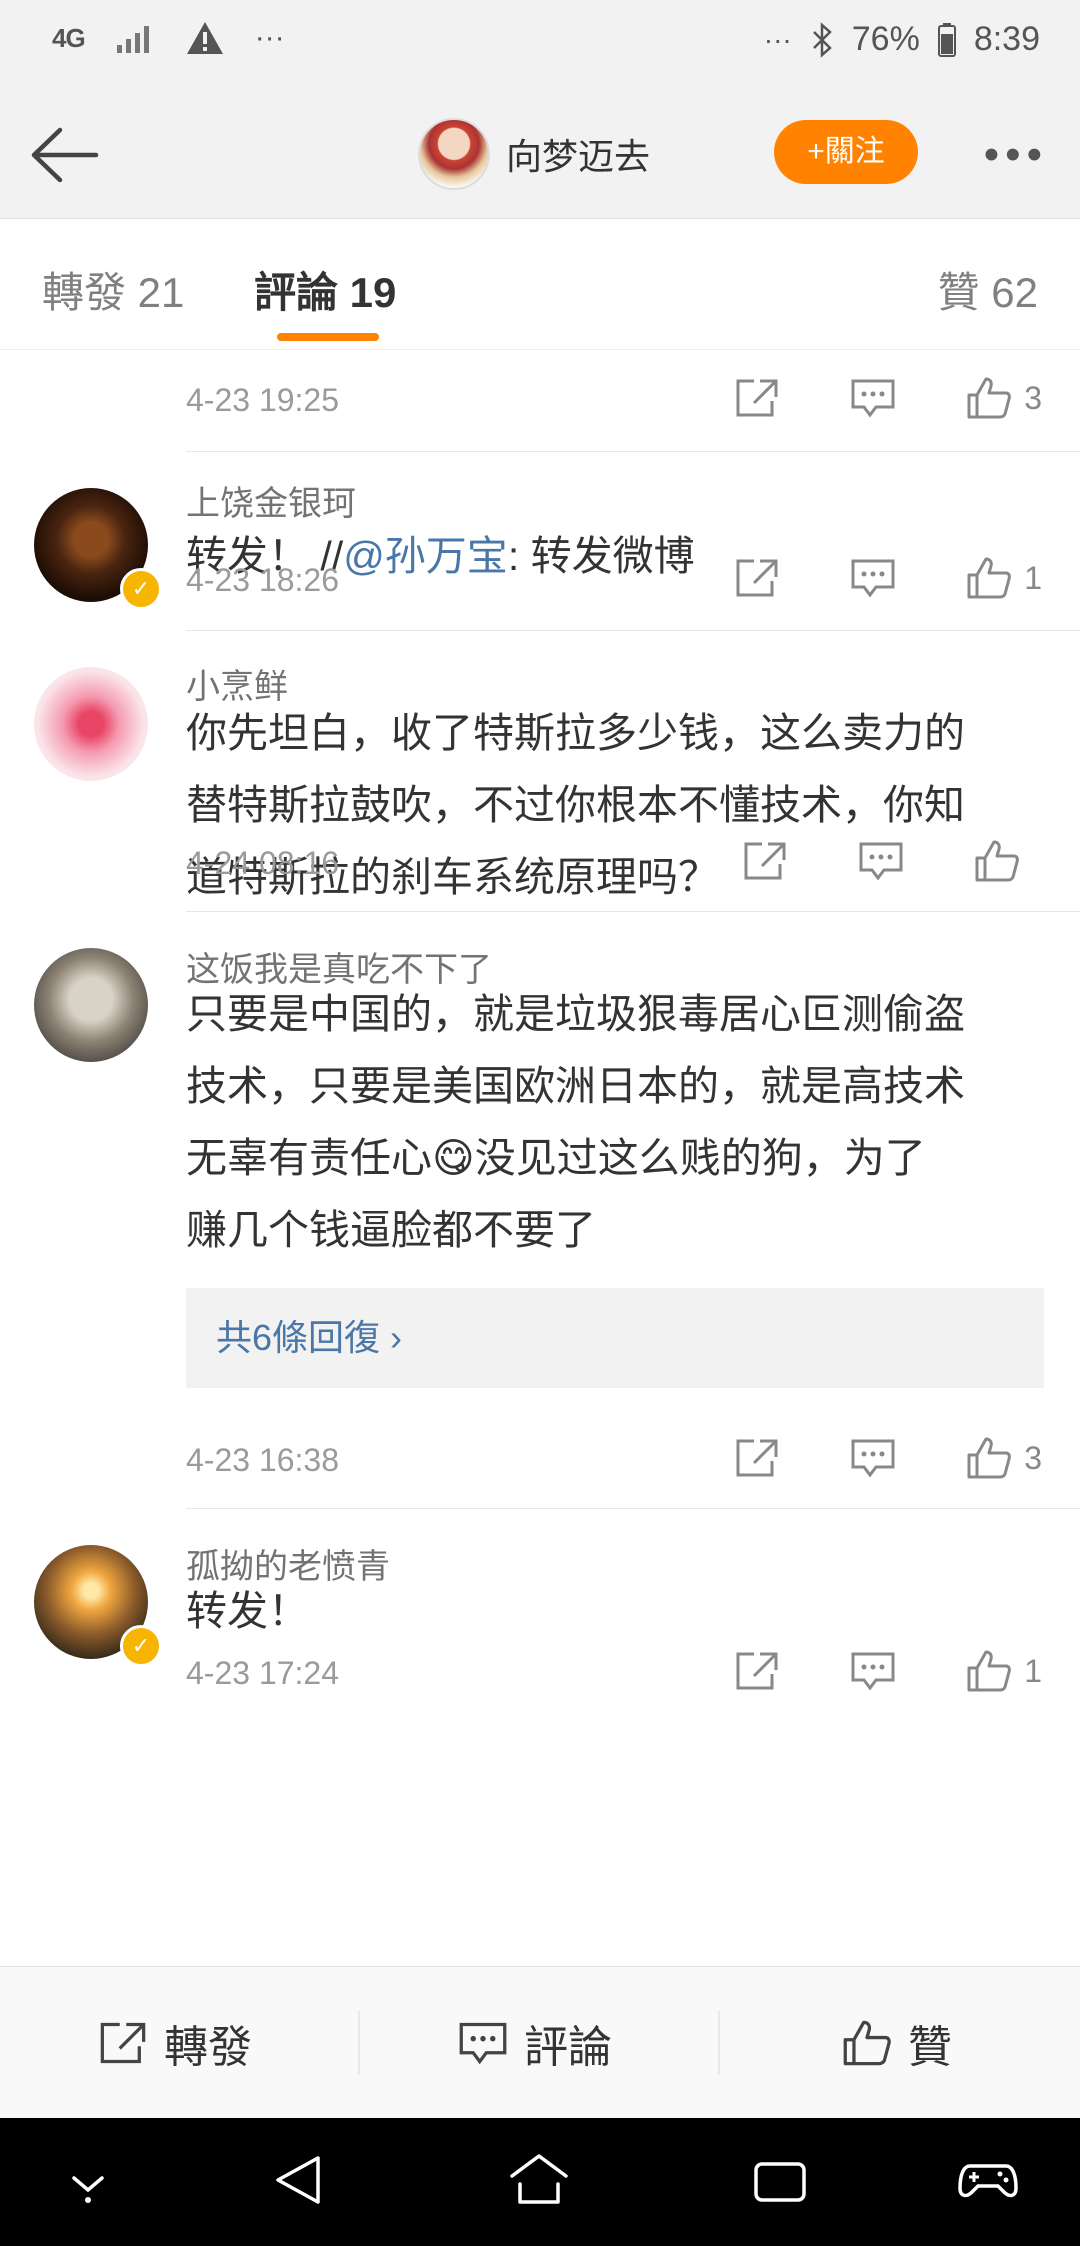  Describe the element at coordinates (575, 805) in the screenshot. I see `comment-text-line: 替特斯拉鼓吹，不过你根本不懂技术，你知` at that location.